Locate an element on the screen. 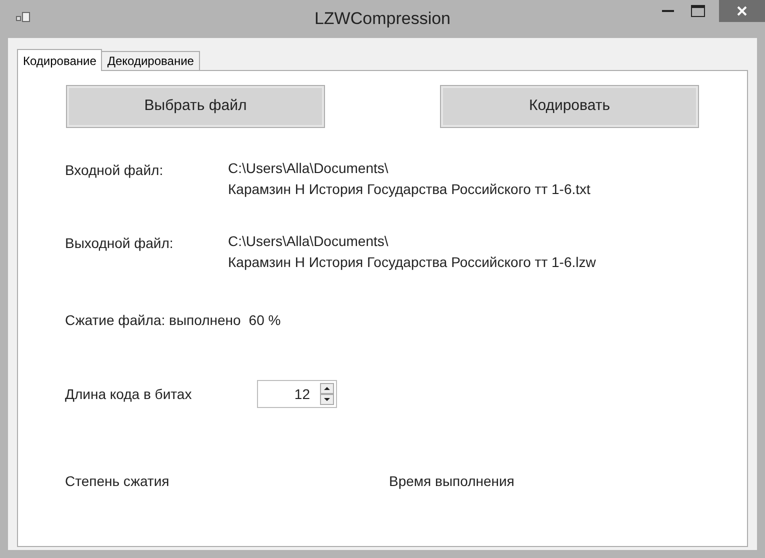 This screenshot has height=558, width=765. spinner-arrows-icon is located at coordinates (327, 394).